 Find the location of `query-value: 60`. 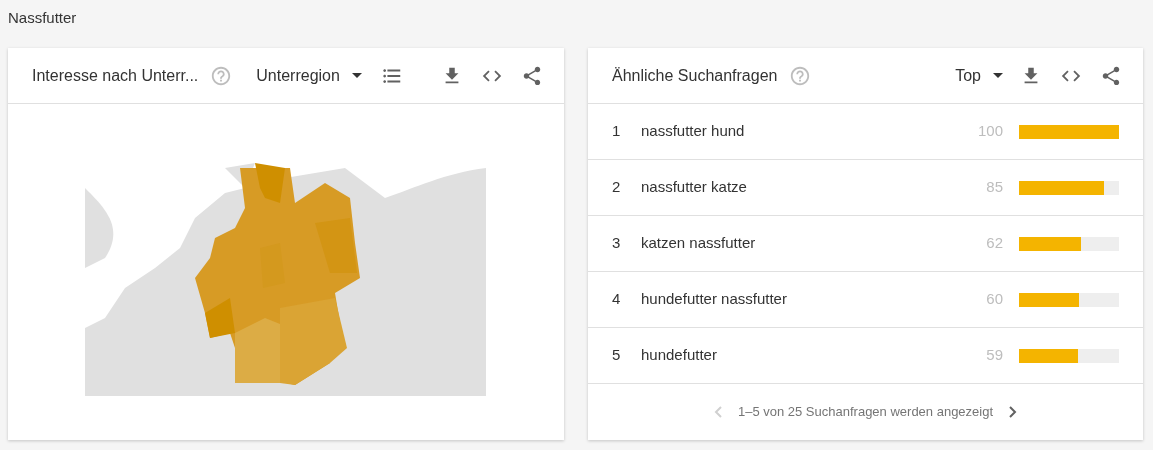

query-value: 60 is located at coordinates (994, 299).